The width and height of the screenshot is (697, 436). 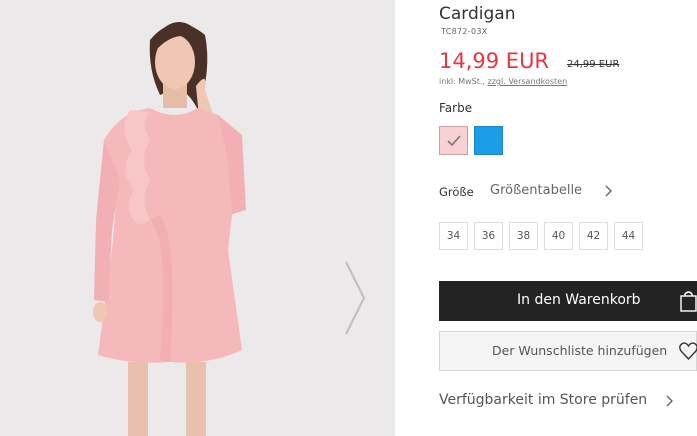 I want to click on size-option-42: 42, so click(x=593, y=236).